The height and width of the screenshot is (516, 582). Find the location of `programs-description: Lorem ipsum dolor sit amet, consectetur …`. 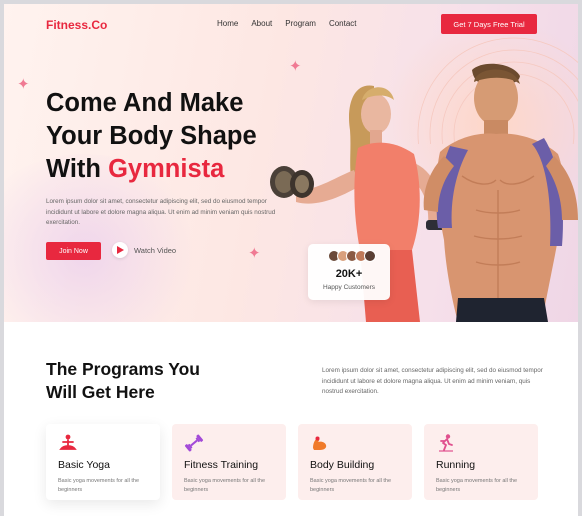

programs-description: Lorem ipsum dolor sit amet, consectetur … is located at coordinates (432, 381).